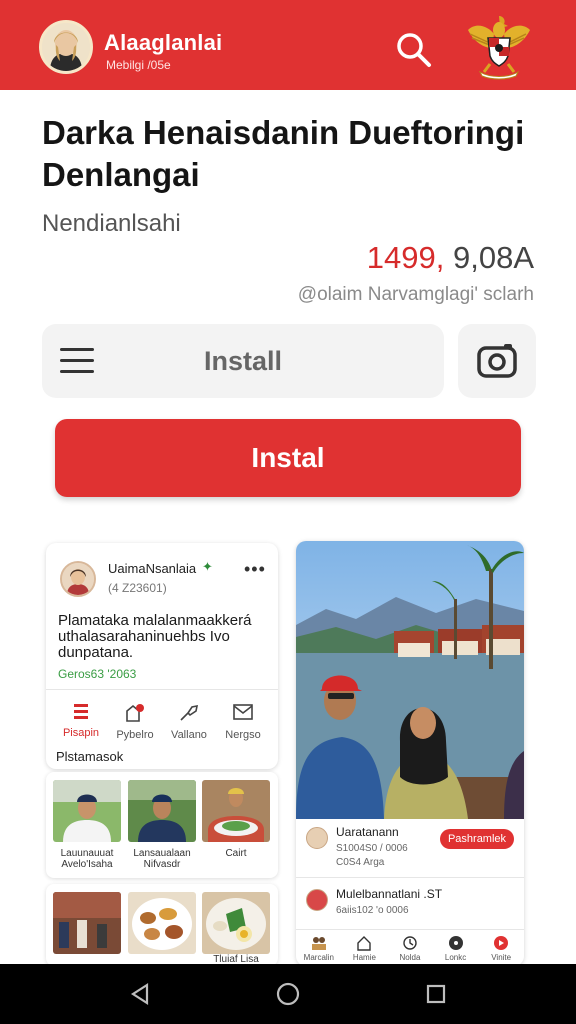 Image resolution: width=576 pixels, height=1024 pixels. I want to click on page-subtitle: Nendianlsahi, so click(111, 223).